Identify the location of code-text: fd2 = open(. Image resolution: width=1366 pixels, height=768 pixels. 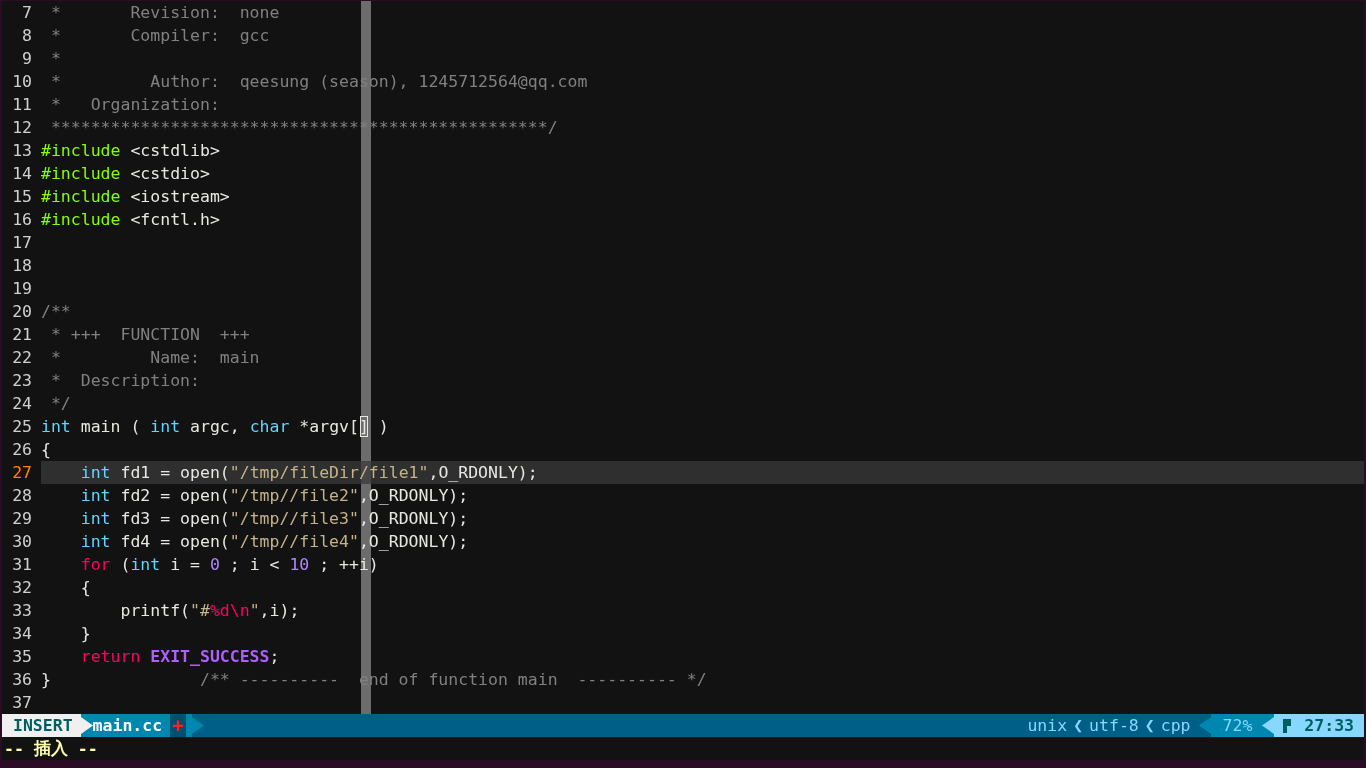
(174, 496).